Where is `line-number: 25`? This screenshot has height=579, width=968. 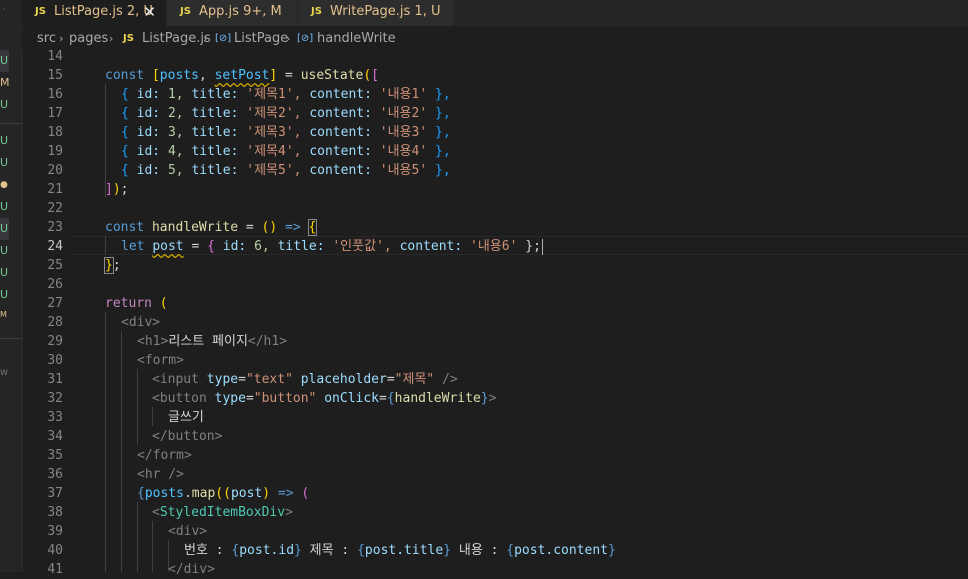
line-number: 25 is located at coordinates (55, 265).